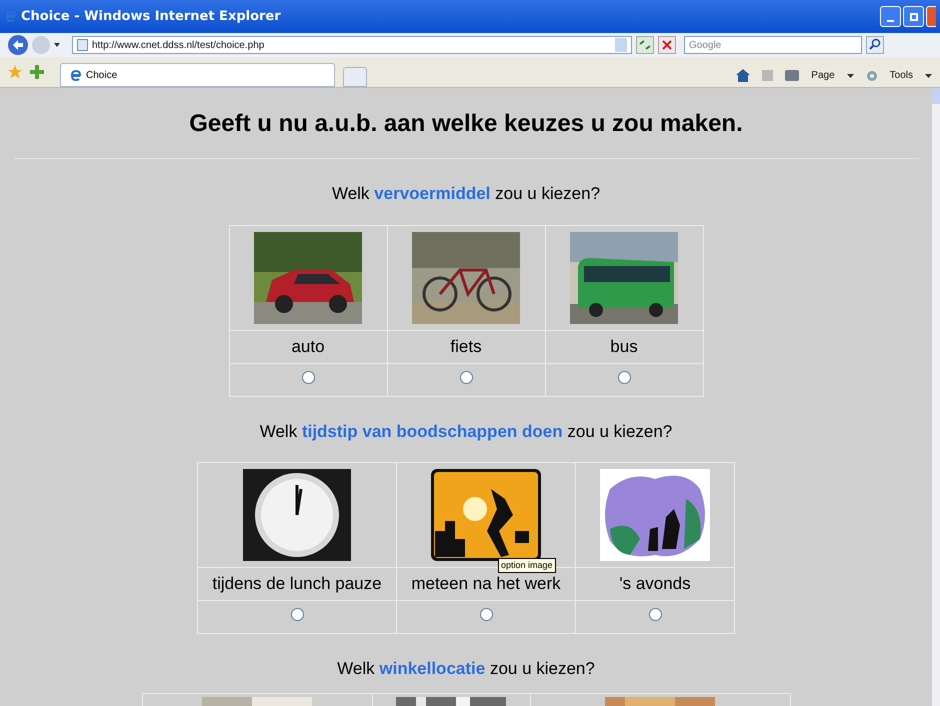 This screenshot has height=706, width=940. Describe the element at coordinates (82, 45) in the screenshot. I see `page-icon` at that location.